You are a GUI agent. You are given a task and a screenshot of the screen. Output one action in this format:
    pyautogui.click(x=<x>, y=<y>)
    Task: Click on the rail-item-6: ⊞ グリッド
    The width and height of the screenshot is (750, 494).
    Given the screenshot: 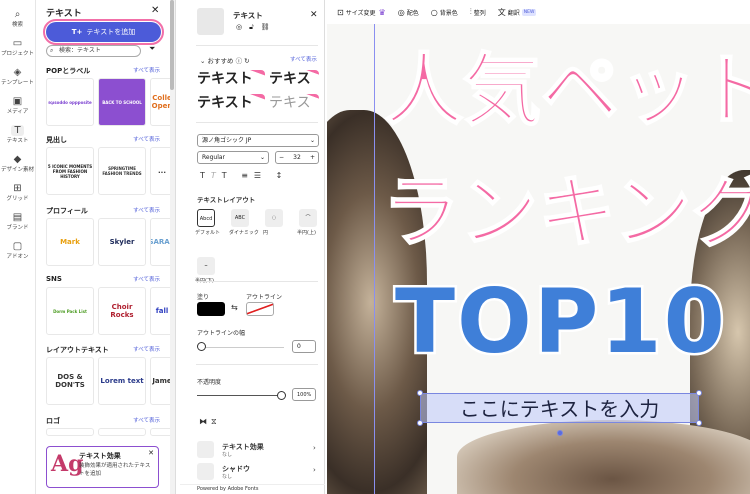 What is the action you would take?
    pyautogui.click(x=17, y=192)
    